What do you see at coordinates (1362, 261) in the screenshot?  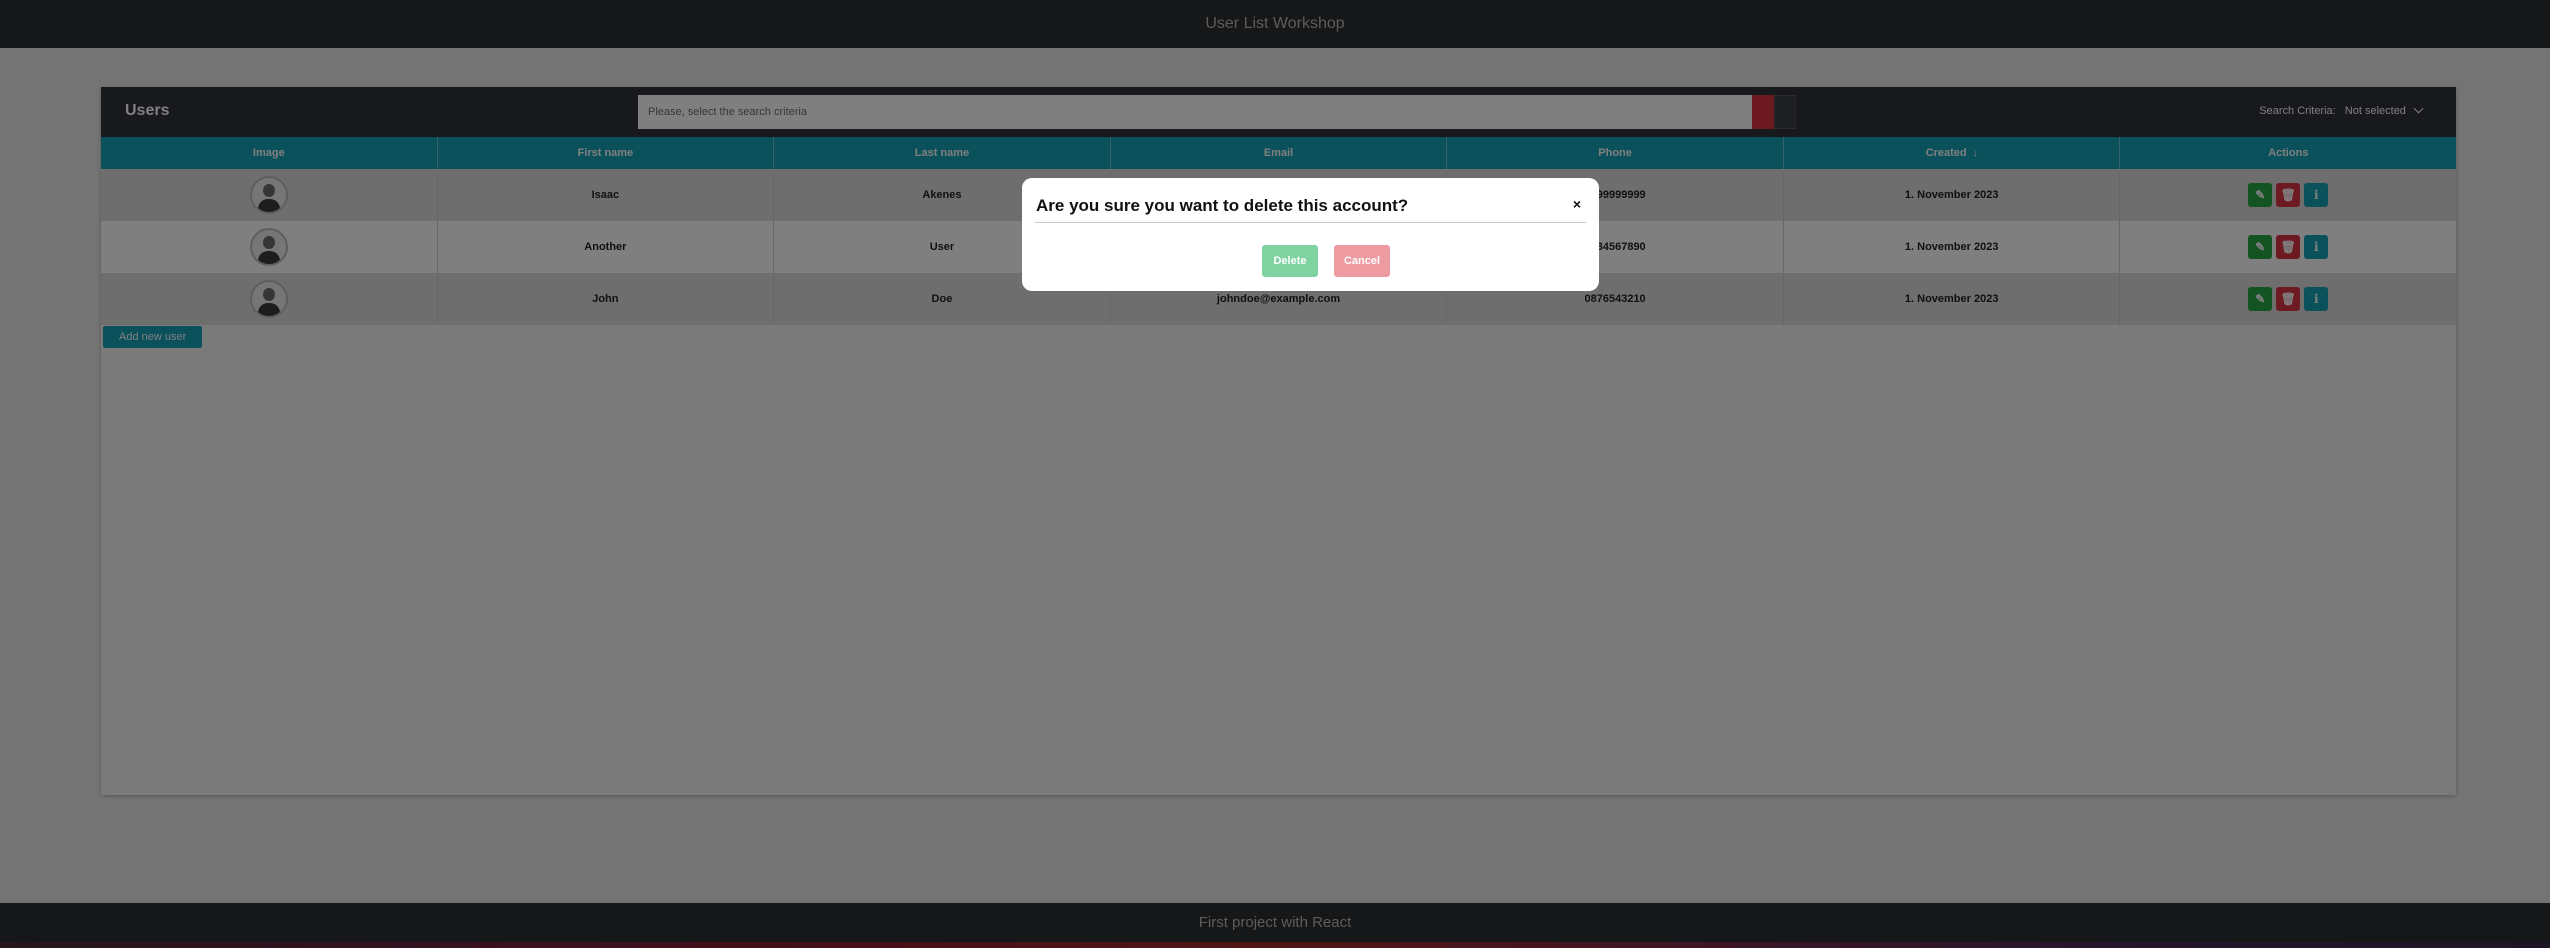 I see `cancel-button: Cancel` at bounding box center [1362, 261].